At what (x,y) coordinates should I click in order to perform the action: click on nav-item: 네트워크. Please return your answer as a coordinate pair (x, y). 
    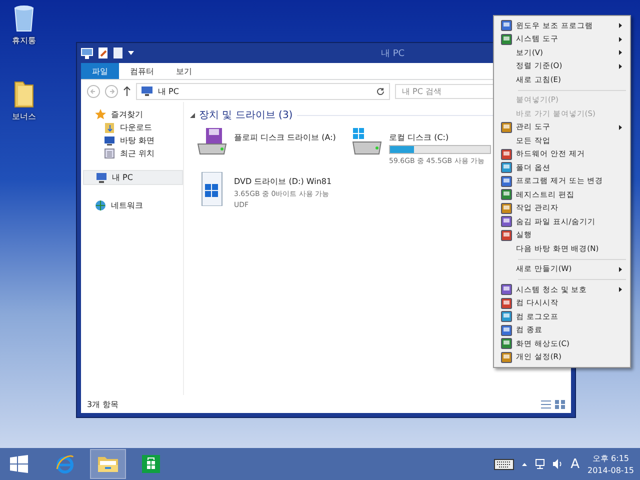
    Looking at the image, I should click on (133, 205).